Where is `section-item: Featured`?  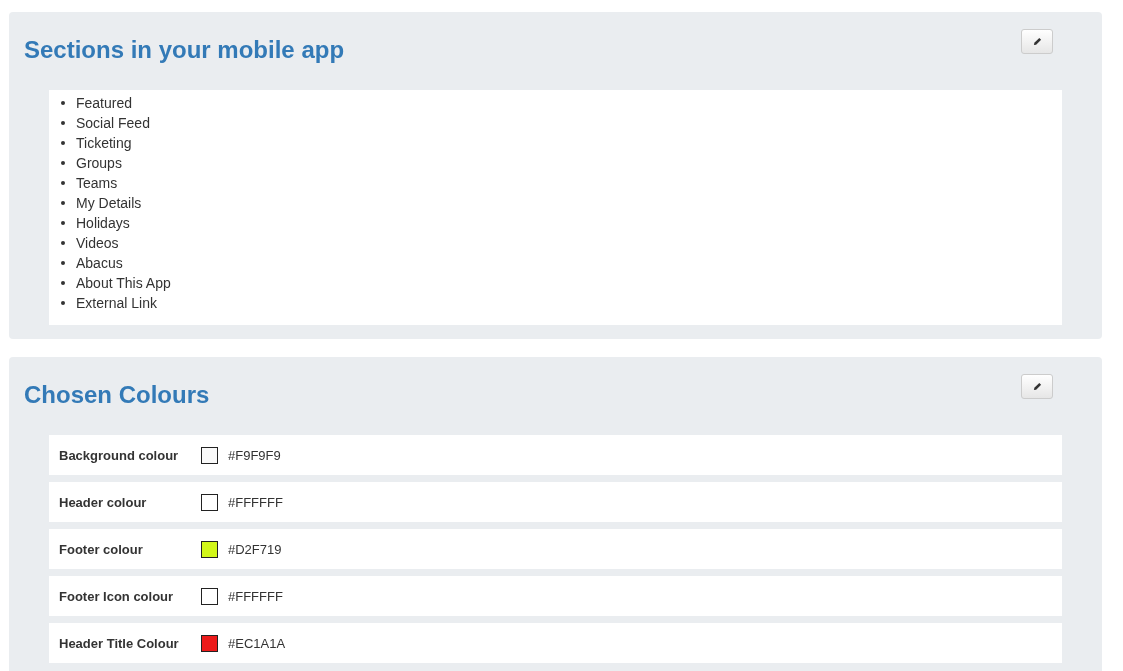 section-item: Featured is located at coordinates (104, 103).